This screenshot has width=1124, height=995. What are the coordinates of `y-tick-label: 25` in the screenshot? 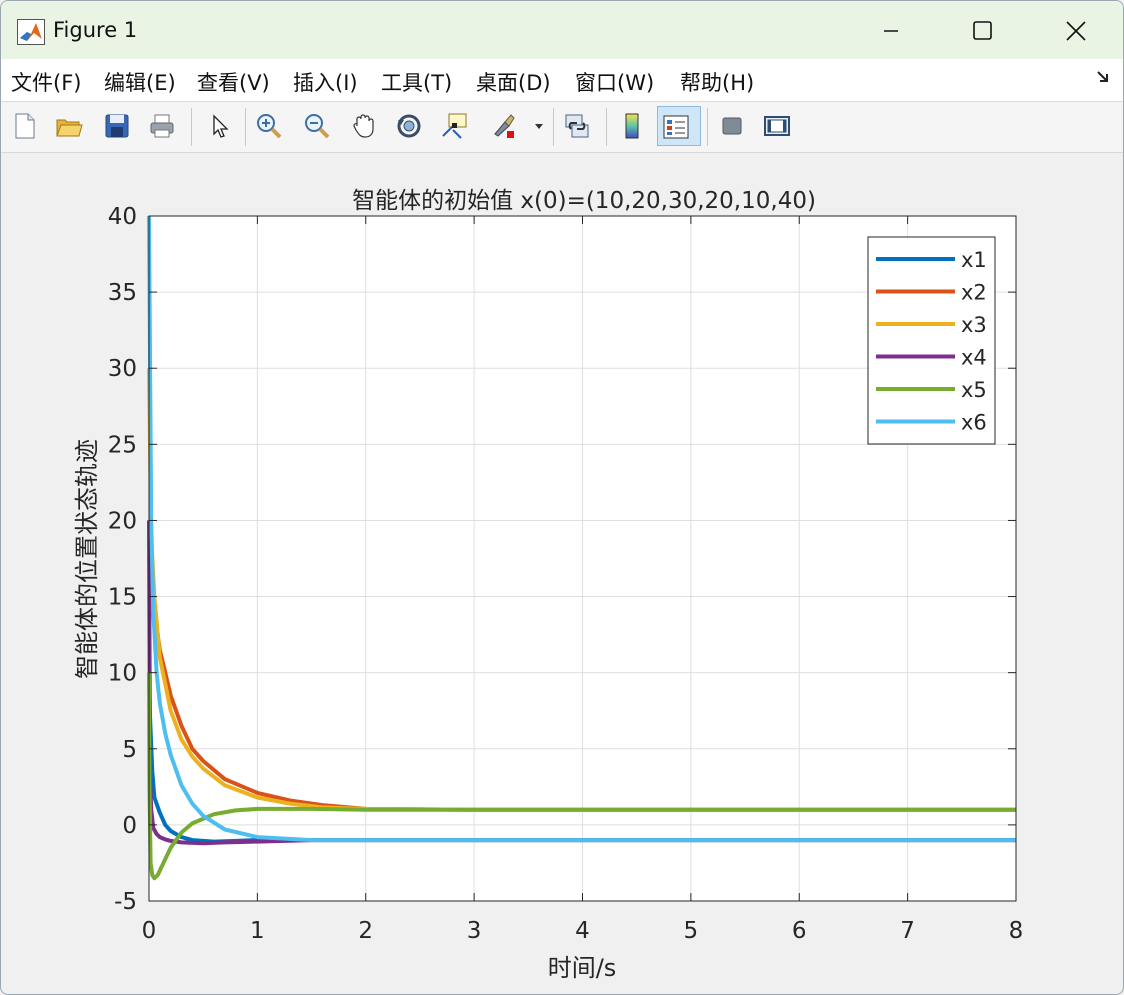 It's located at (122, 445).